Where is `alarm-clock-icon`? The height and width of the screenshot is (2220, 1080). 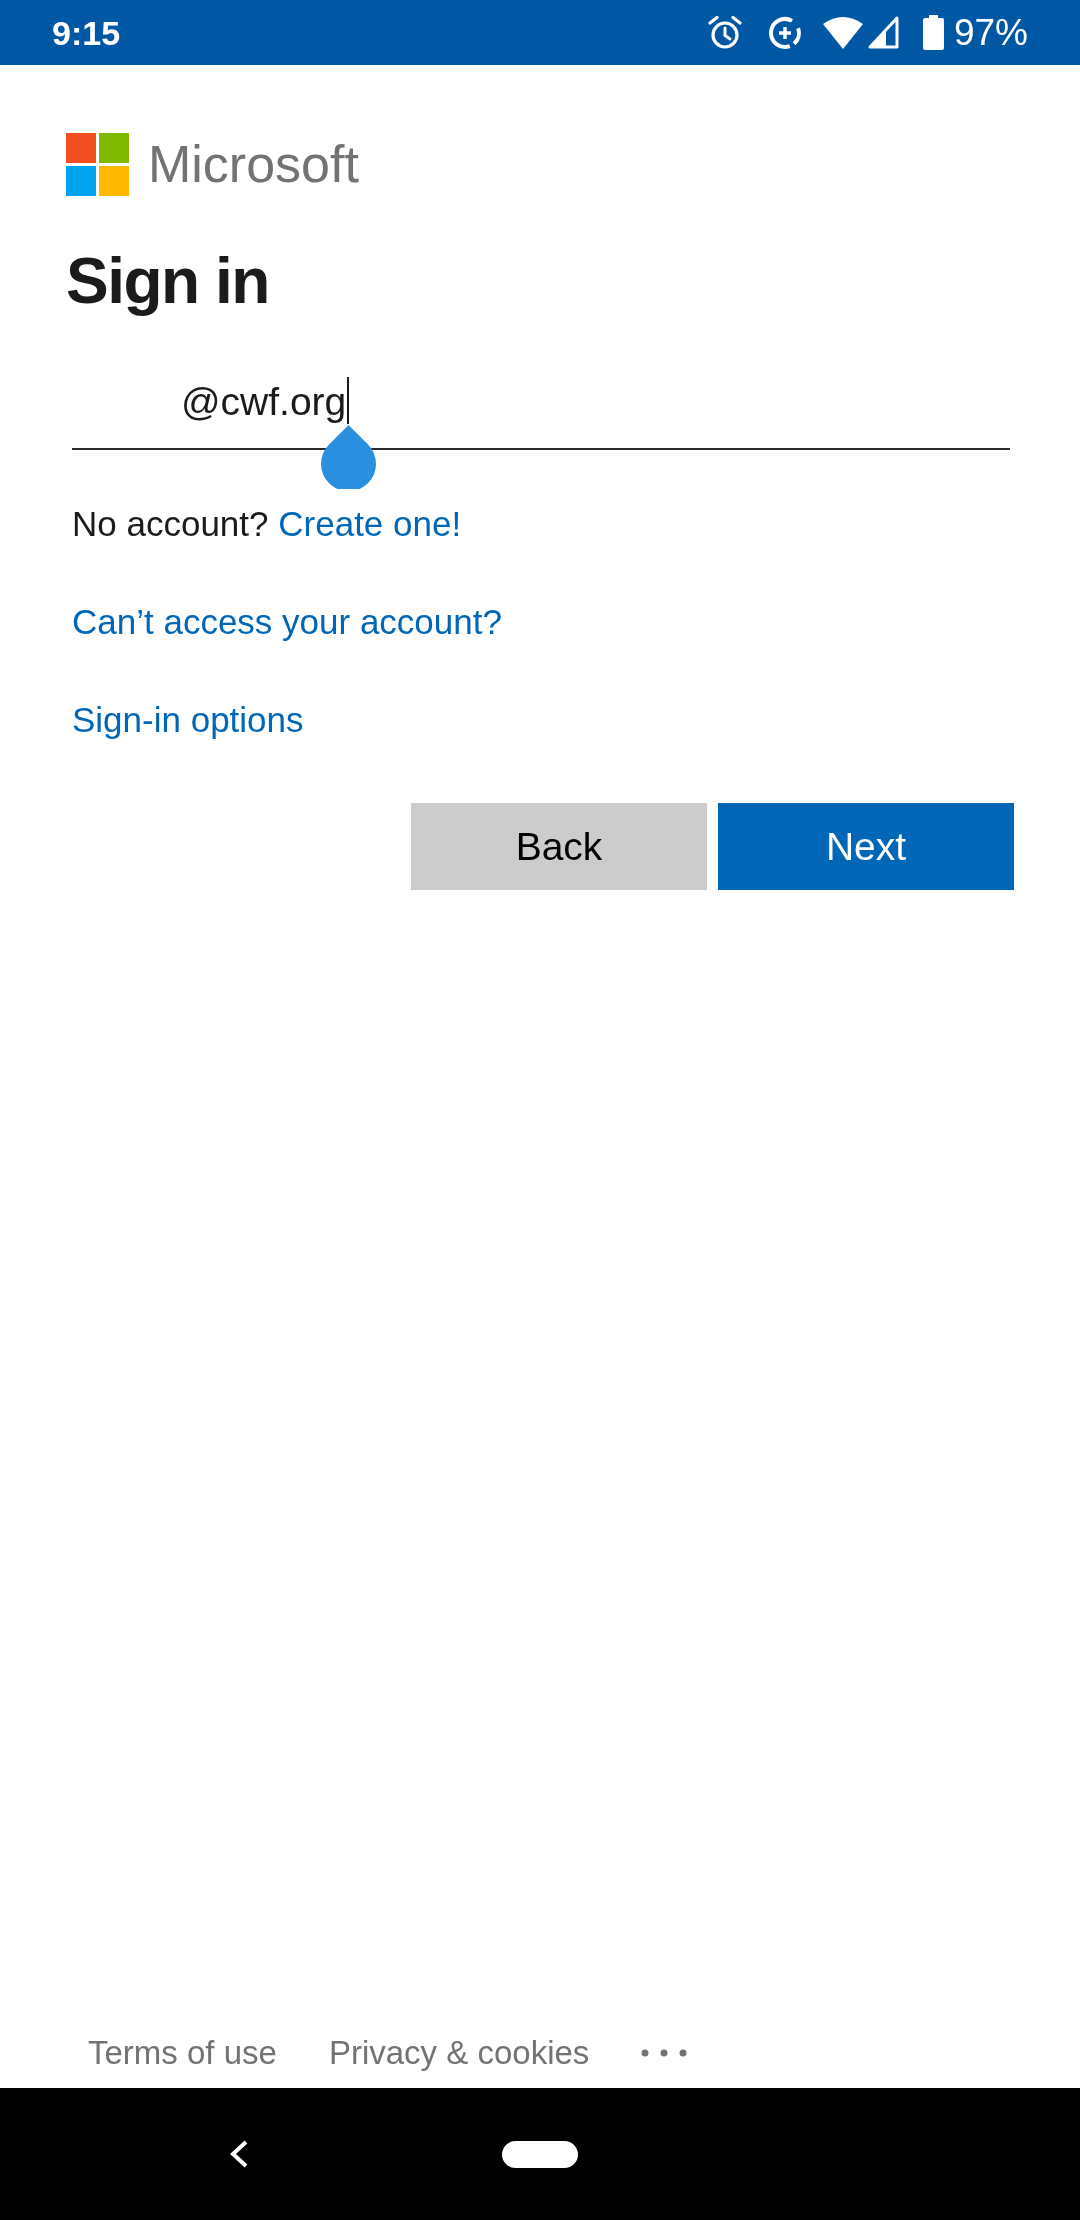
alarm-clock-icon is located at coordinates (724, 32).